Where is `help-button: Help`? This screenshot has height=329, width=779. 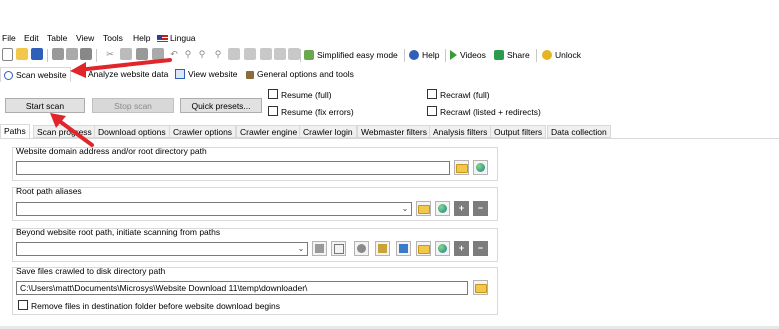 help-button: Help is located at coordinates (424, 55).